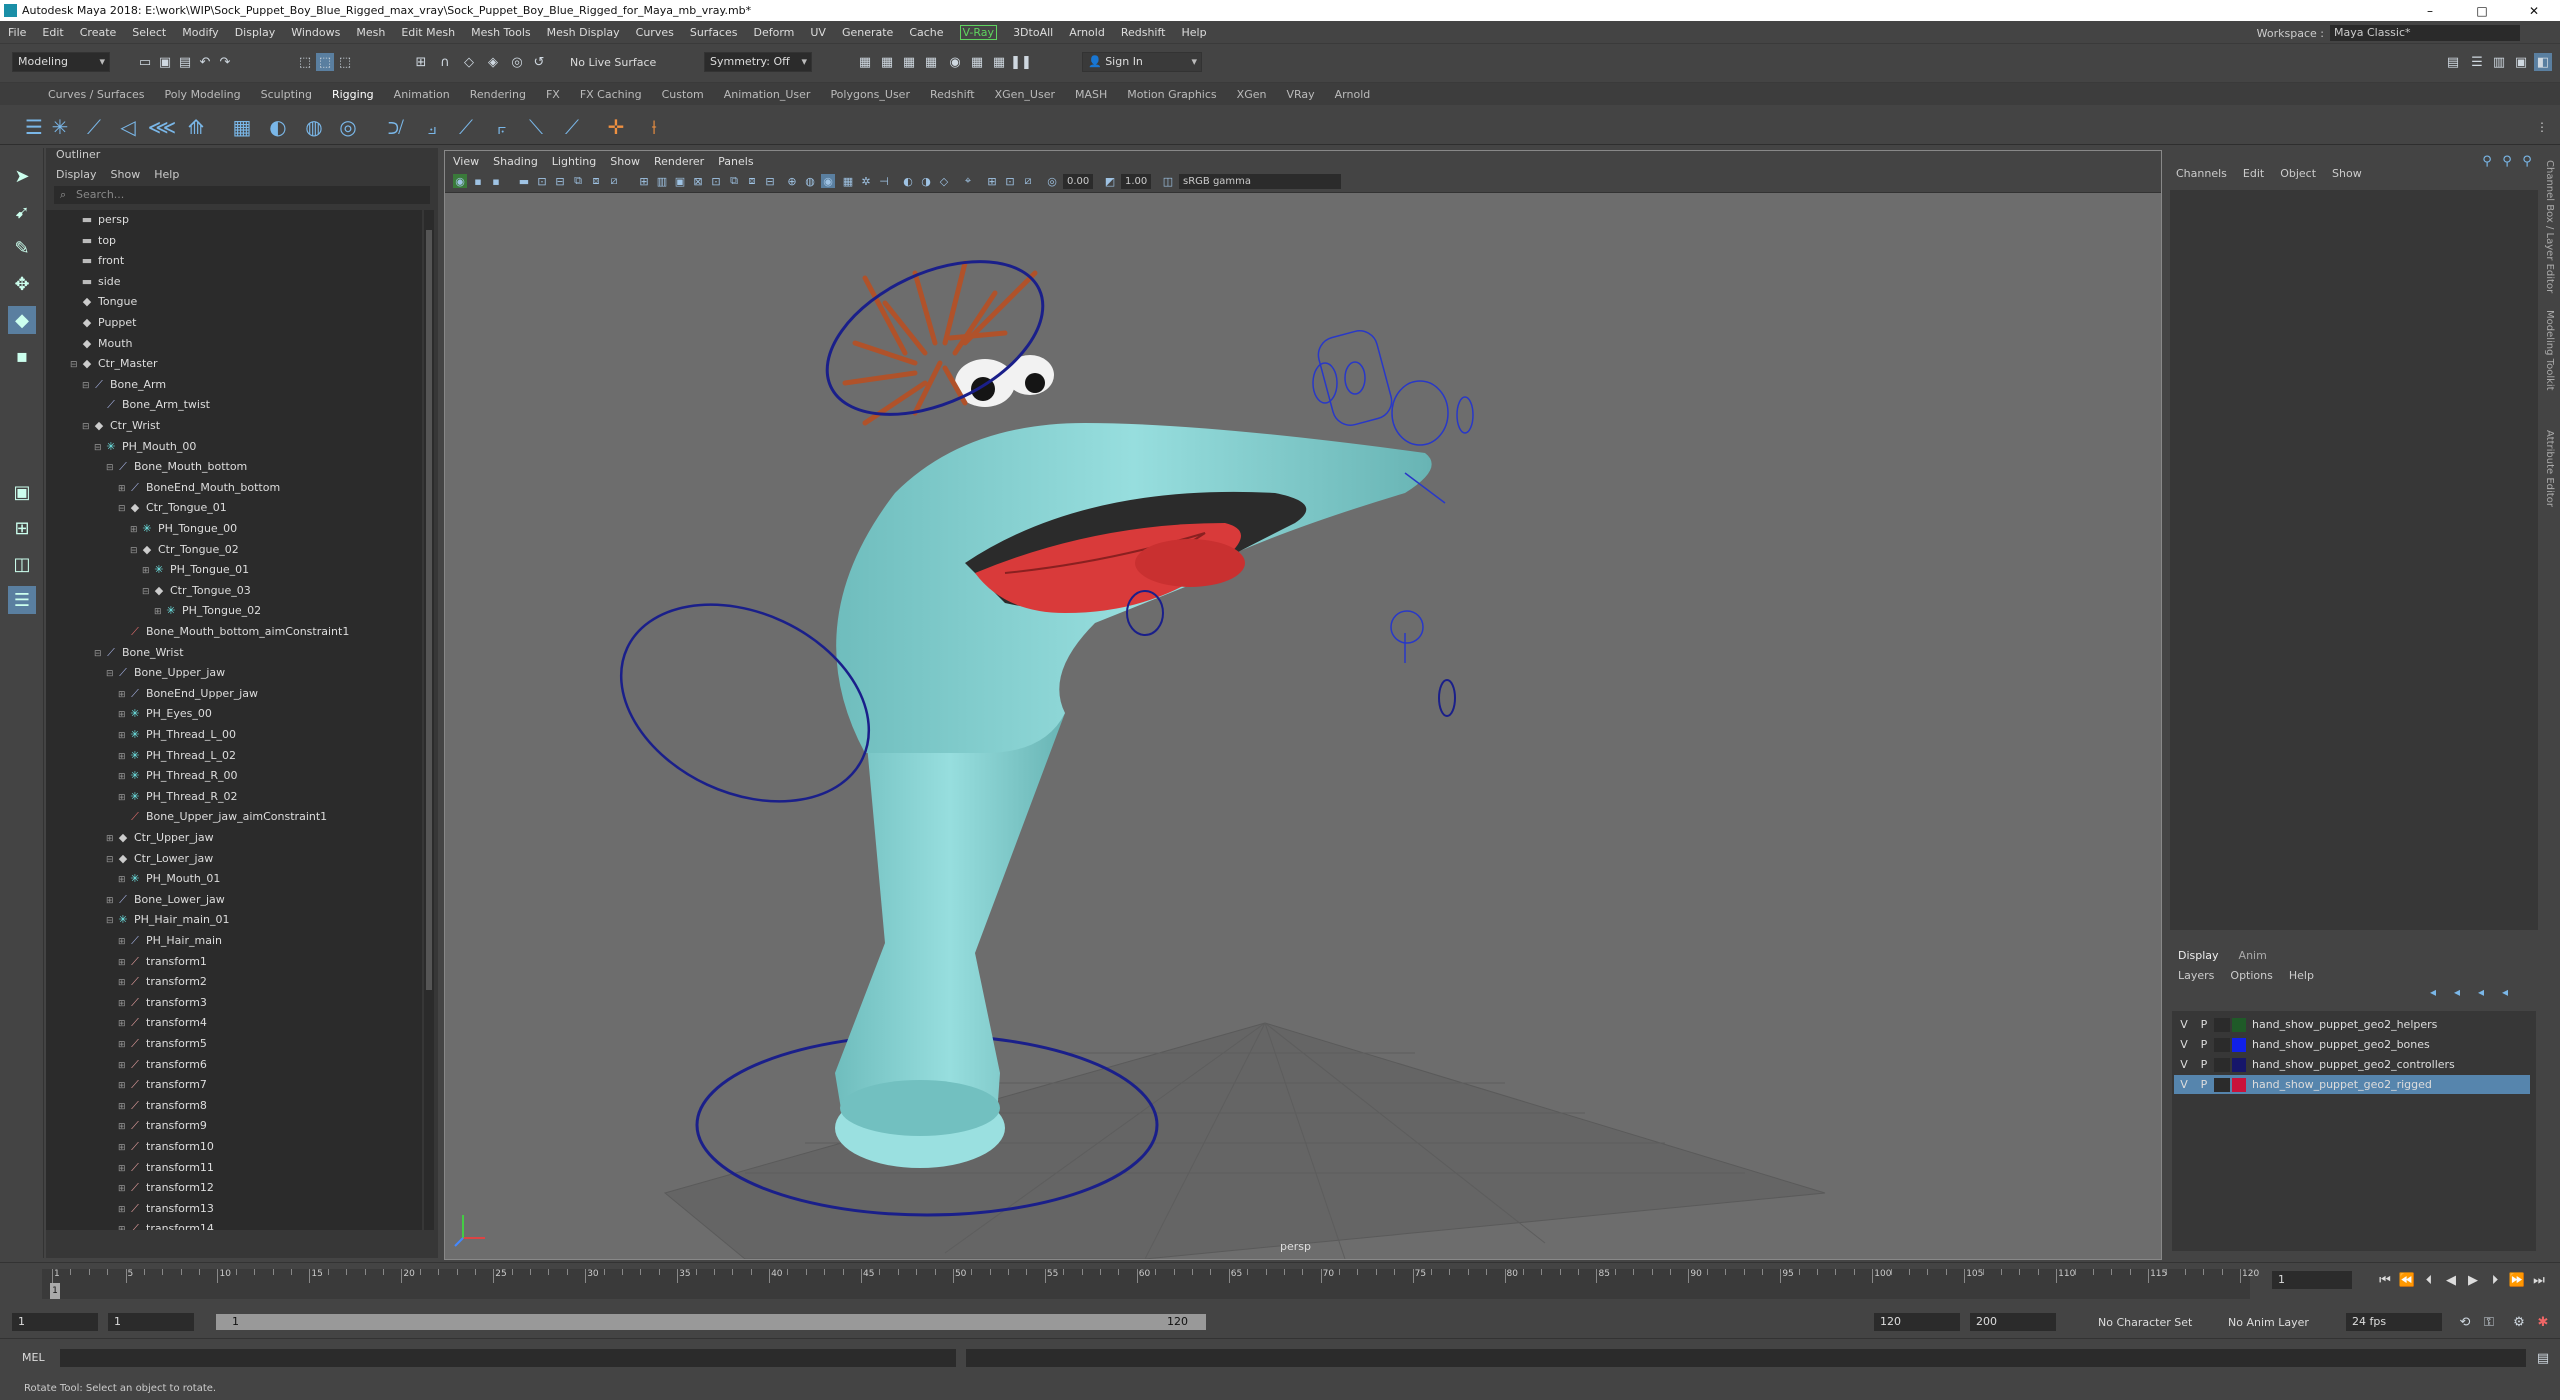 Image resolution: width=2560 pixels, height=1400 pixels. Describe the element at coordinates (2385, 1280) in the screenshot. I see `go-to-start-icon: ⏮` at that location.